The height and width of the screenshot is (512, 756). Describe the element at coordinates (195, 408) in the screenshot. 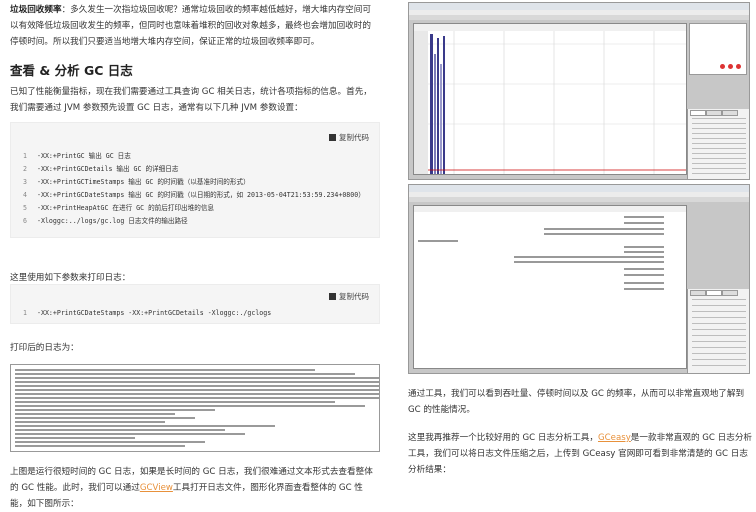

I see `gc-log-screenshot` at that location.